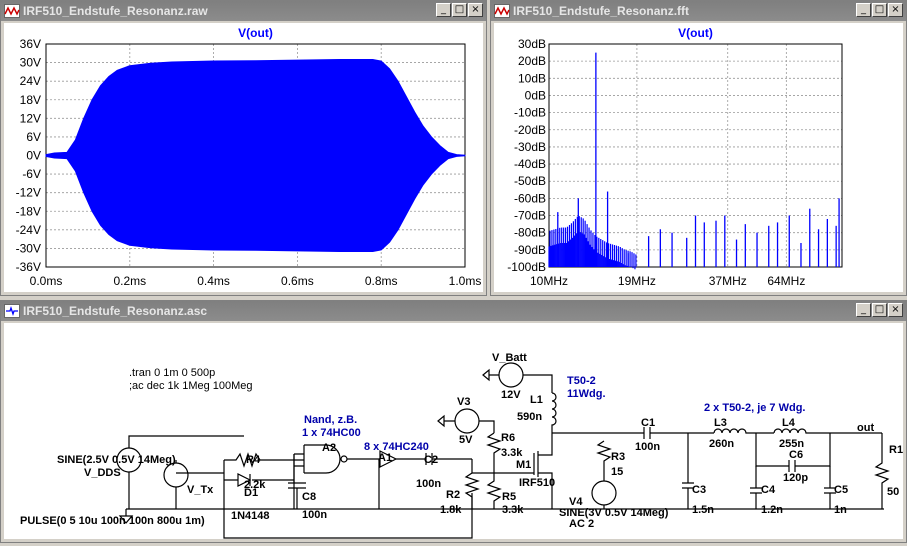 This screenshot has height=546, width=907. I want to click on x-tick-label: 19MHz, so click(637, 281).